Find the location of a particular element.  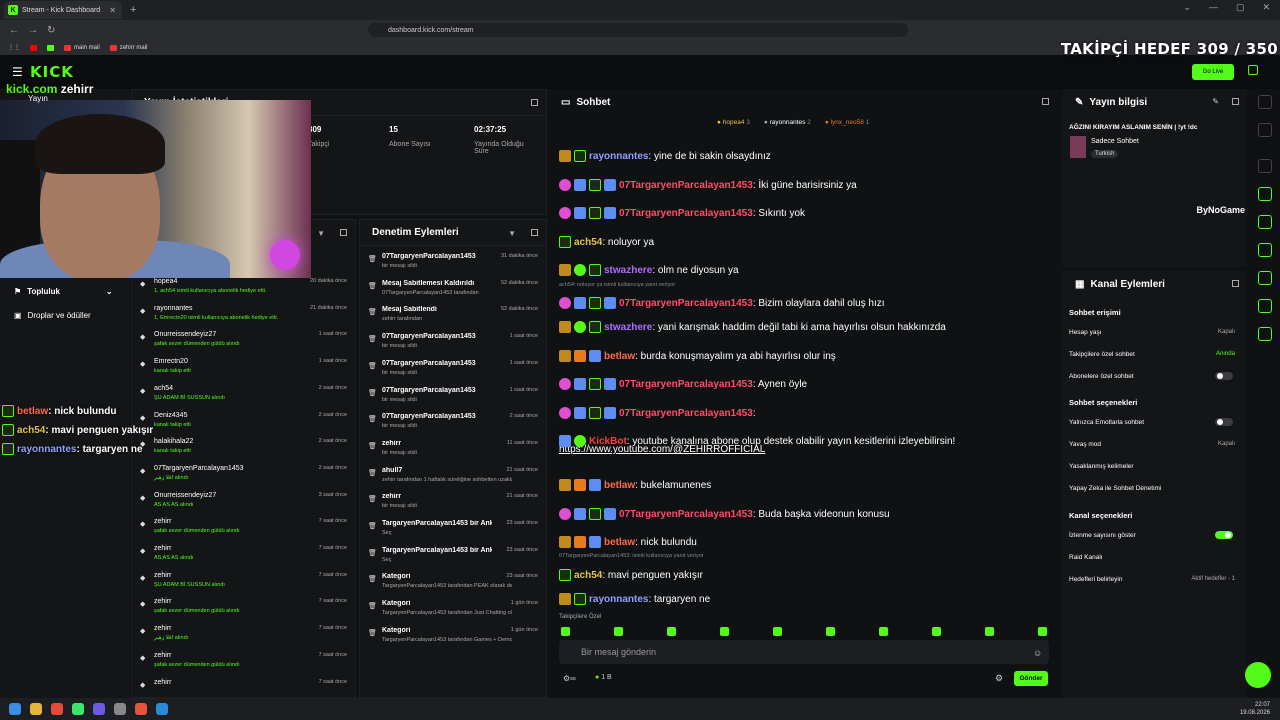

chat-username: ach54 is located at coordinates (588, 575).